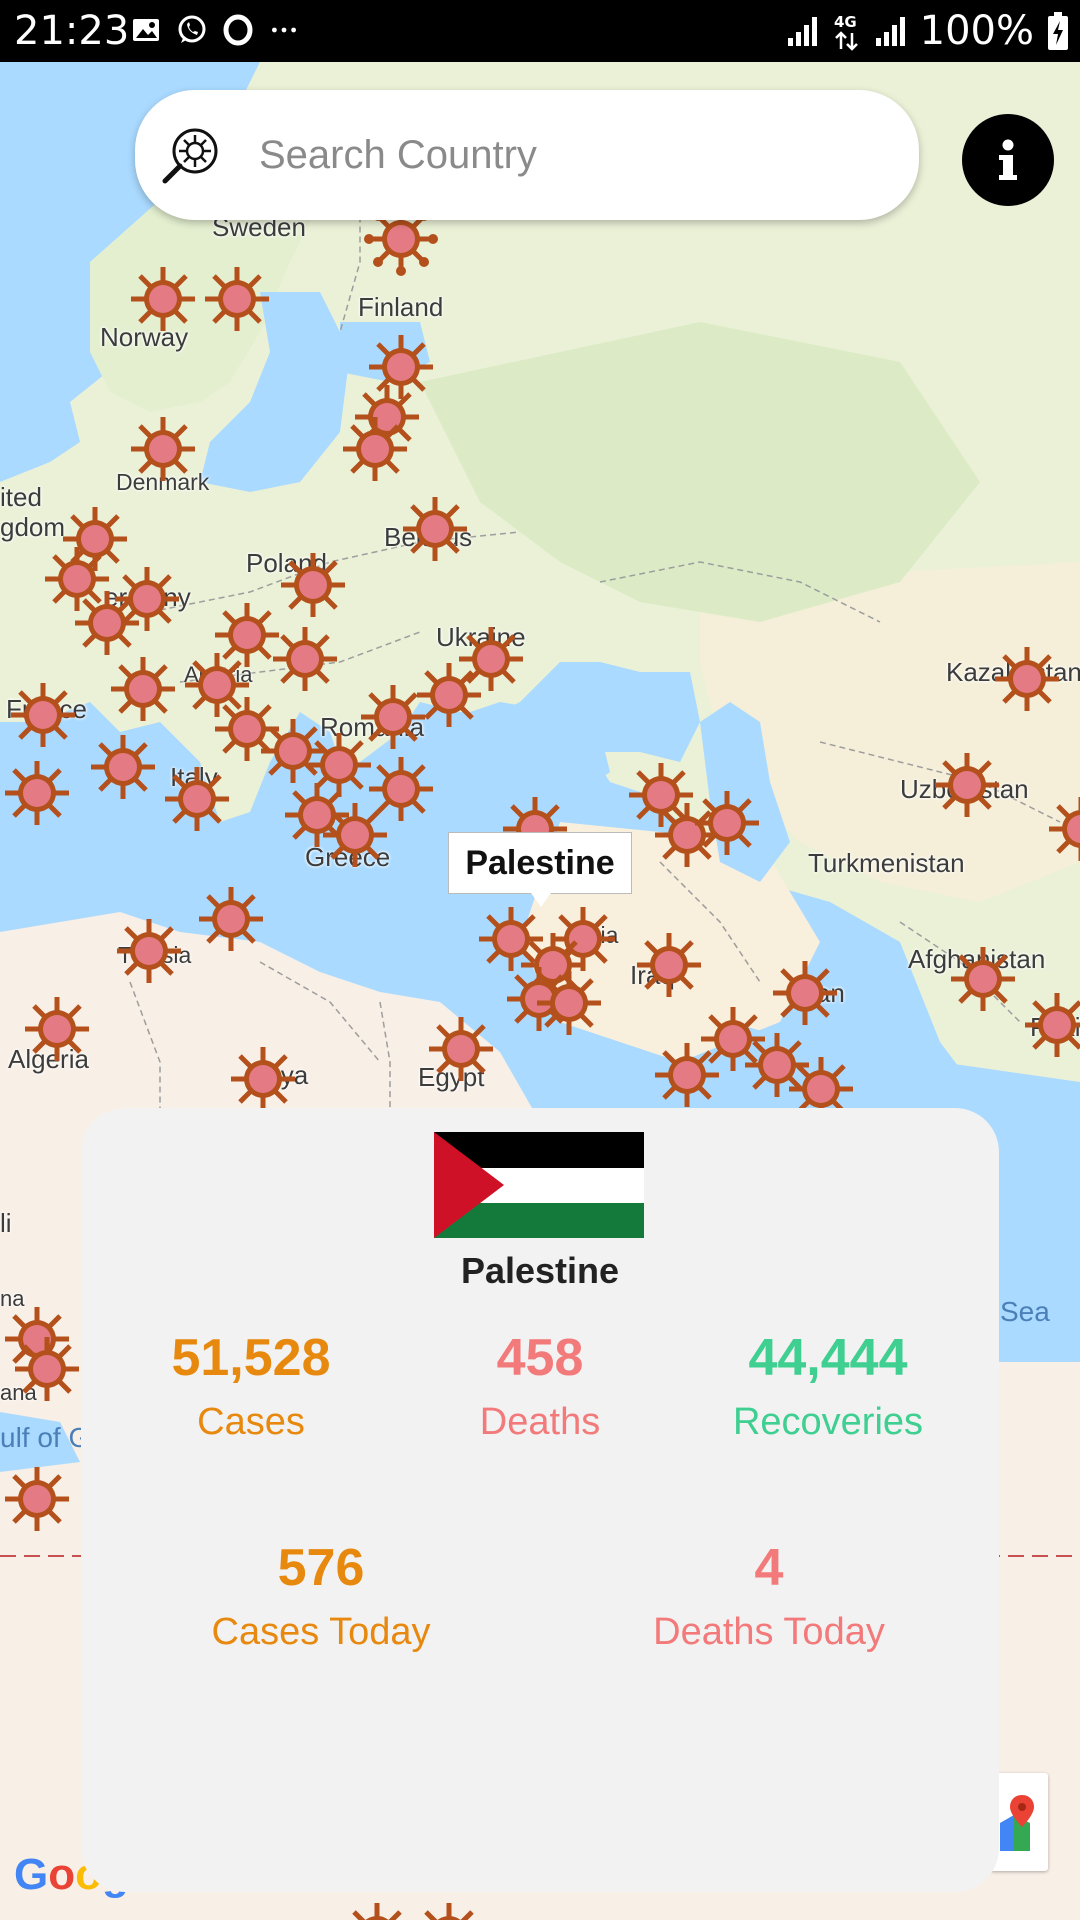  Describe the element at coordinates (146, 30) in the screenshot. I see `image-icon` at that location.